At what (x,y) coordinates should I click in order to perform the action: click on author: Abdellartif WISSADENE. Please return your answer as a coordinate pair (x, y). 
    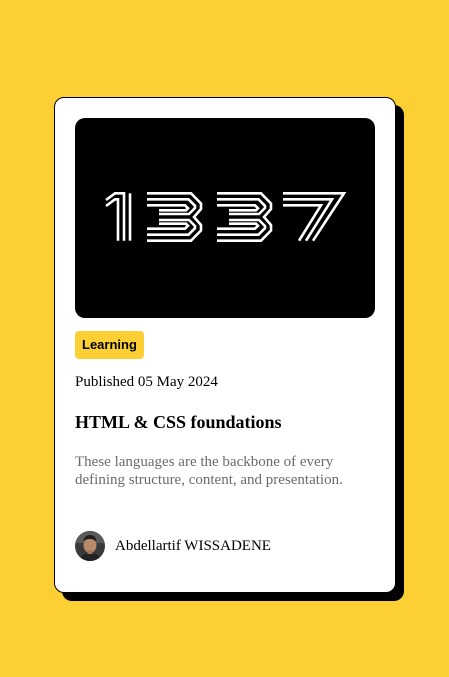
    Looking at the image, I should click on (173, 546).